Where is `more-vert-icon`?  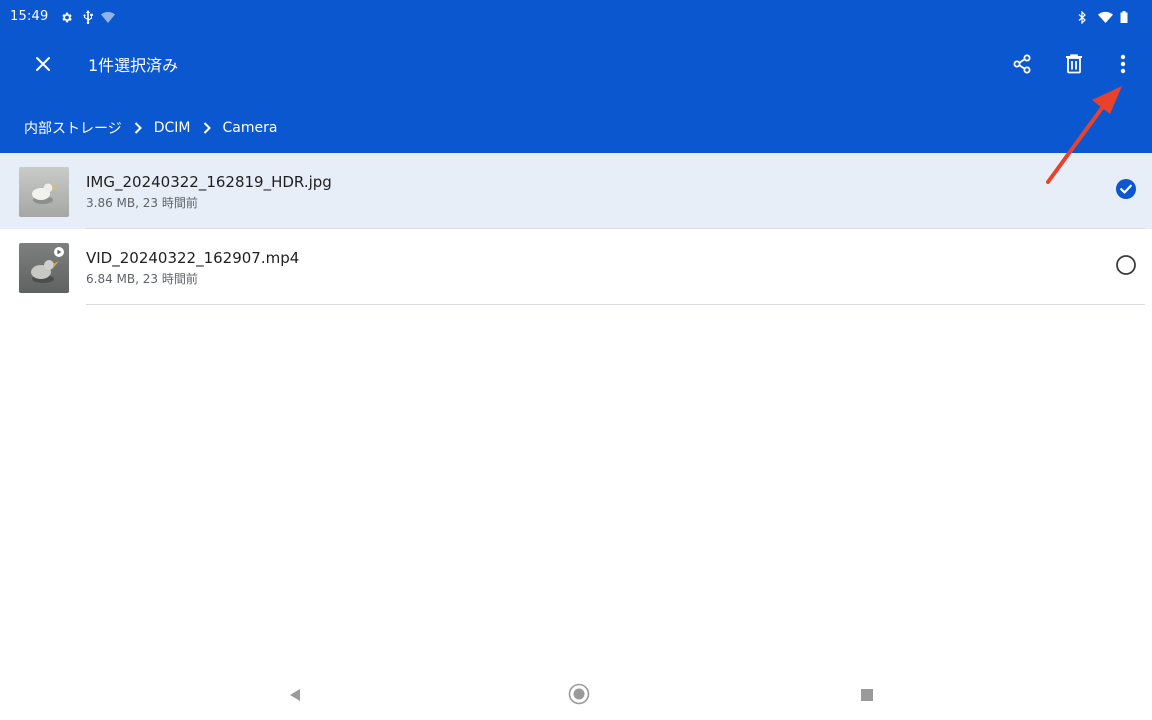
more-vert-icon is located at coordinates (1123, 66).